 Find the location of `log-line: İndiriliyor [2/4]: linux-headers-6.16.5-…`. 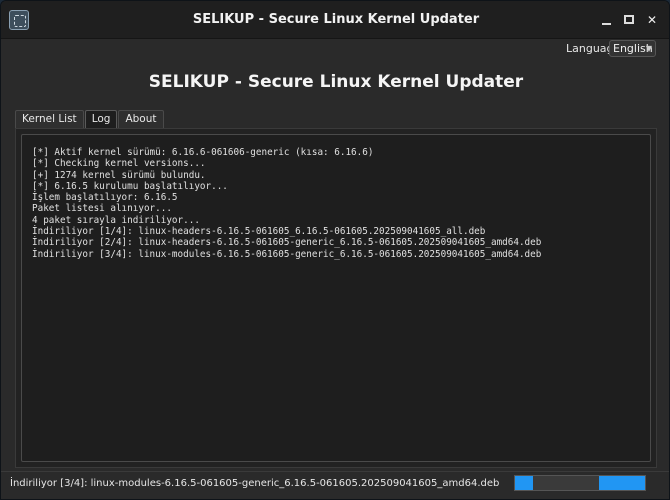

log-line: İndiriliyor [2/4]: linux-headers-6.16.5-… is located at coordinates (287, 243).